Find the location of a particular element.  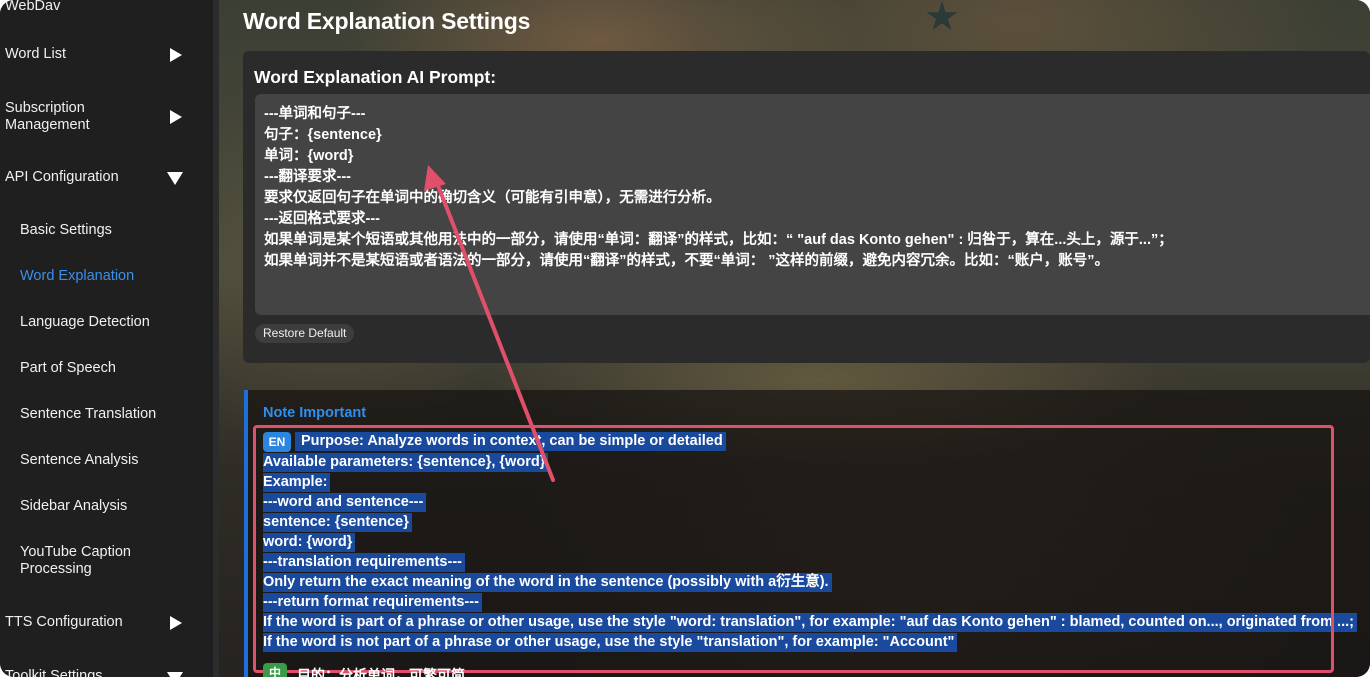

annotation-arrow is located at coordinates (489, 323).